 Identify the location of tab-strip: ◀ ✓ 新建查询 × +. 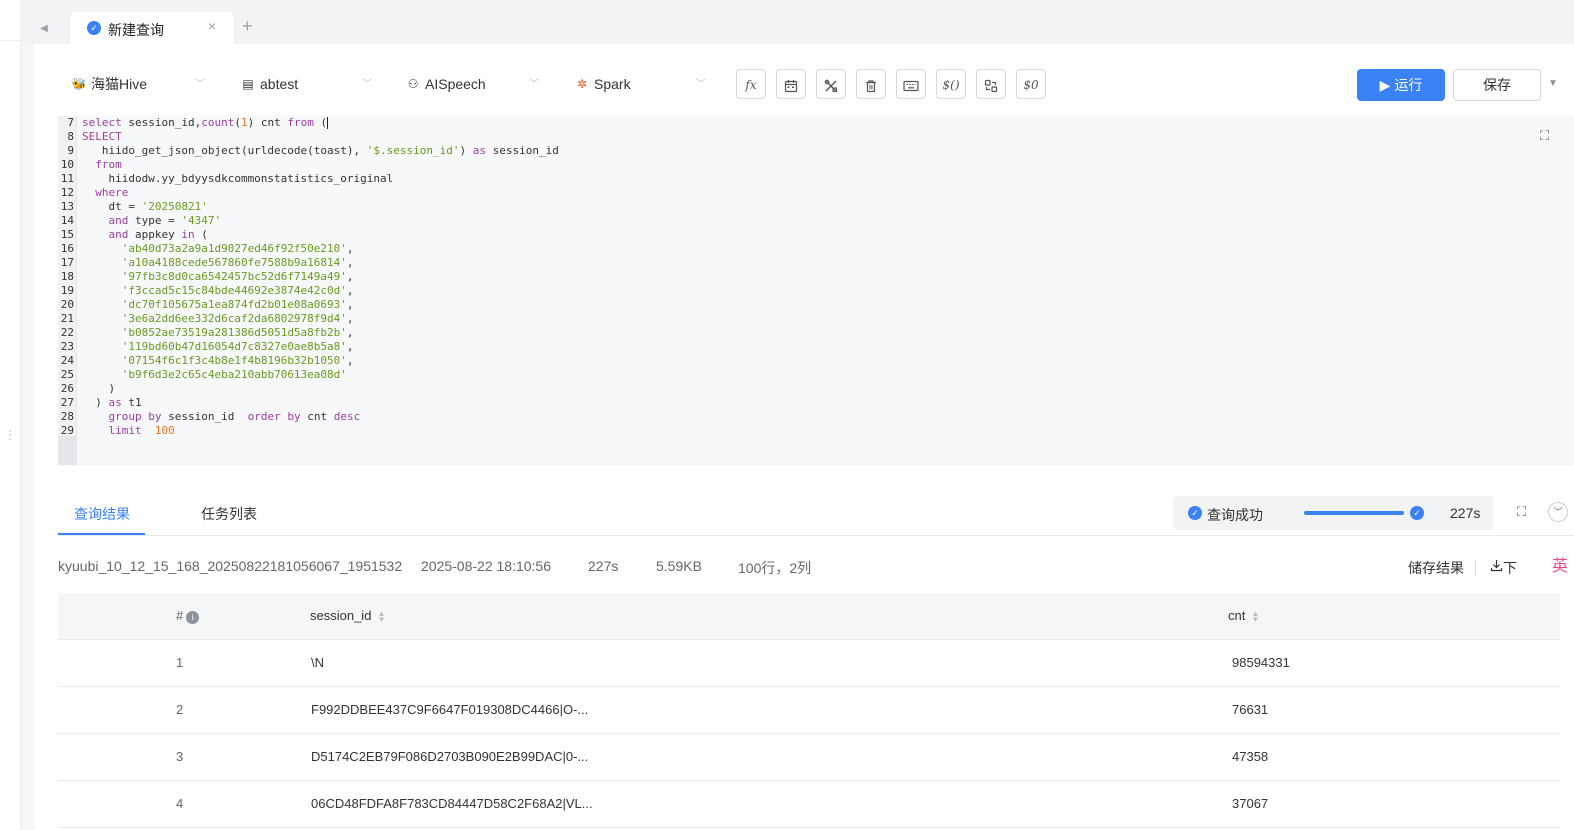
(797, 22).